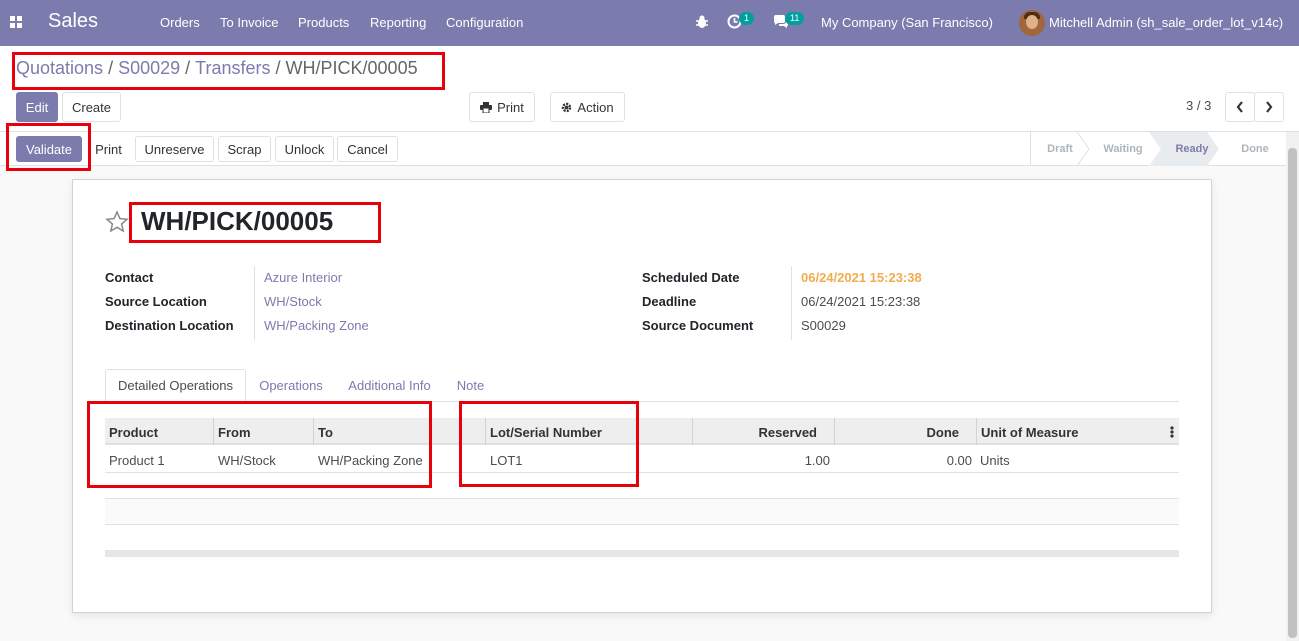 This screenshot has width=1299, height=641. Describe the element at coordinates (1166, 22) in the screenshot. I see `user-menu: Mitchell Admin (sh_sale_order_lot_v14c)` at that location.